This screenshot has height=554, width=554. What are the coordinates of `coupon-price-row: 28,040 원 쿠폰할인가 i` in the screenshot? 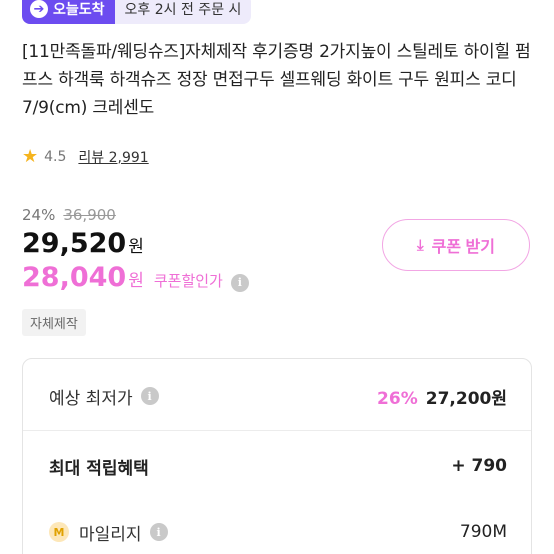 It's located at (135, 277).